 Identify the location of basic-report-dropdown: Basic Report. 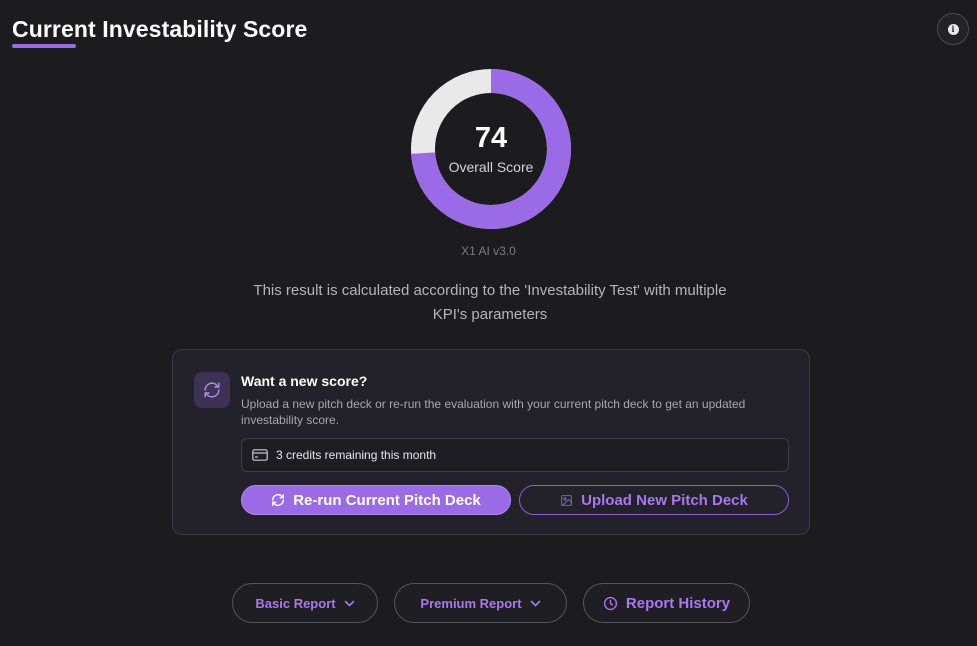
(305, 603).